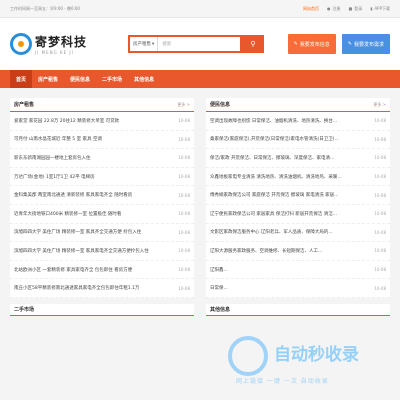 This screenshot has height=400, width=400. I want to click on logo-icon, so click(21, 44).